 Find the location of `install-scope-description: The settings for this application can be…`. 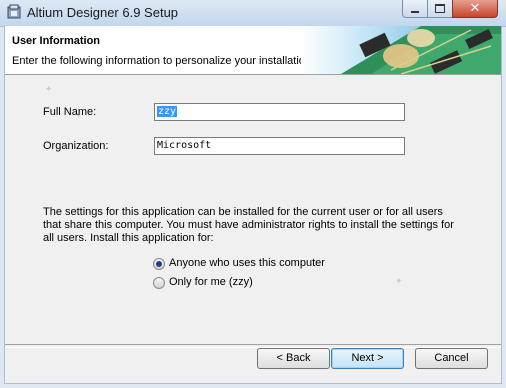

install-scope-description: The settings for this application can be… is located at coordinates (248, 225).